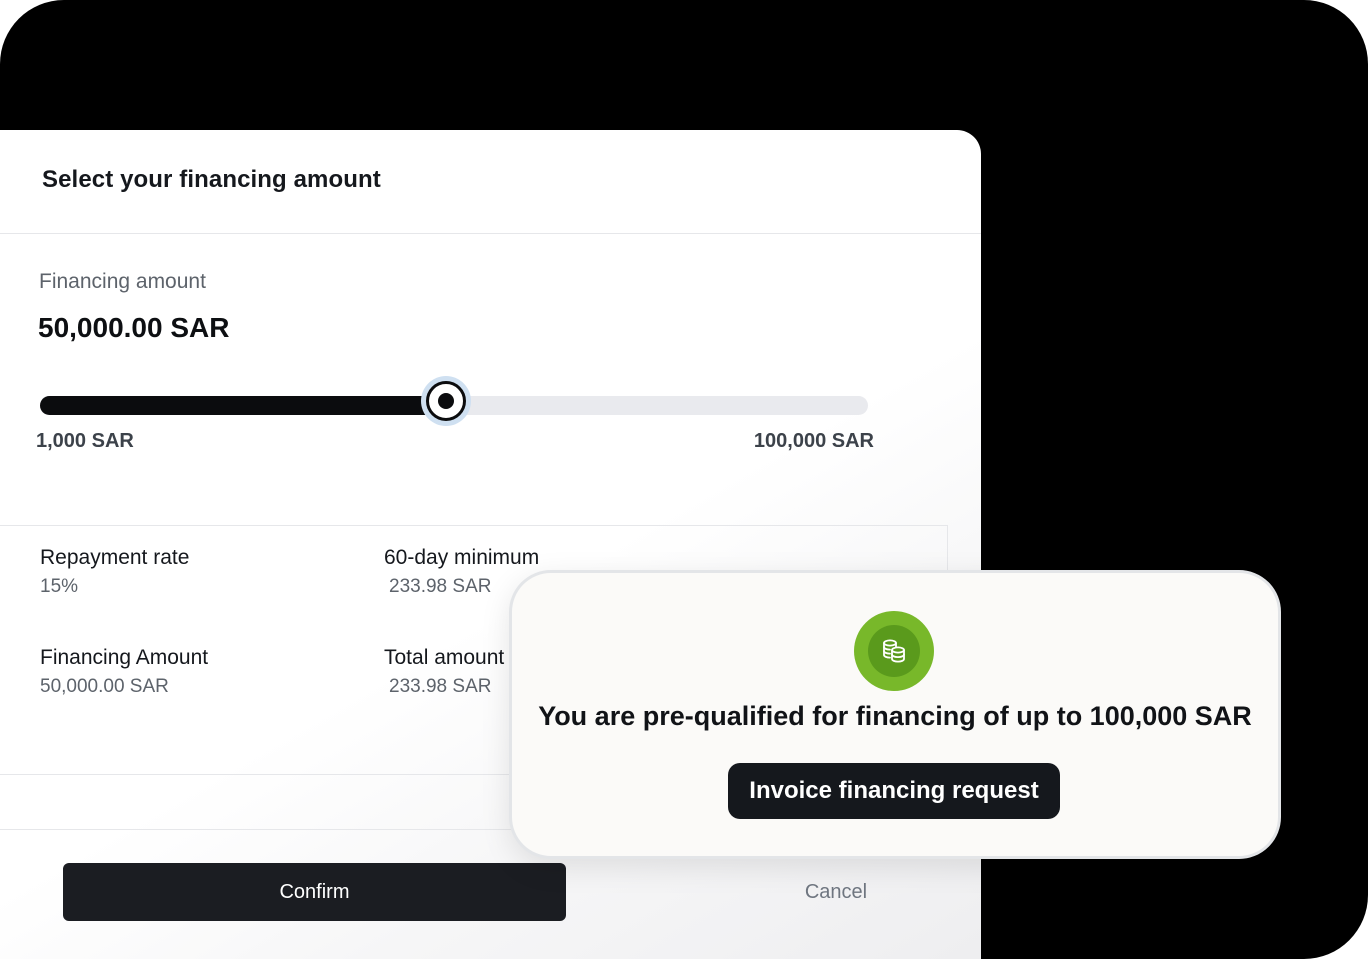 This screenshot has width=1368, height=959. What do you see at coordinates (314, 892) in the screenshot?
I see `confirm-button: Confirm` at bounding box center [314, 892].